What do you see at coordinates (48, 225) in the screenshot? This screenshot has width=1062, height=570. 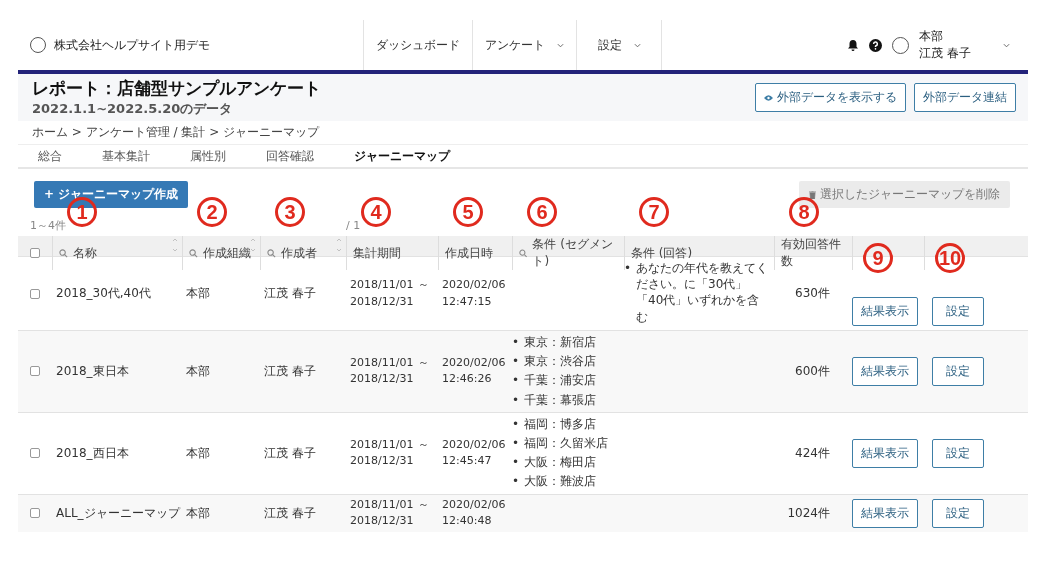 I see `result-count: 1～4件` at bounding box center [48, 225].